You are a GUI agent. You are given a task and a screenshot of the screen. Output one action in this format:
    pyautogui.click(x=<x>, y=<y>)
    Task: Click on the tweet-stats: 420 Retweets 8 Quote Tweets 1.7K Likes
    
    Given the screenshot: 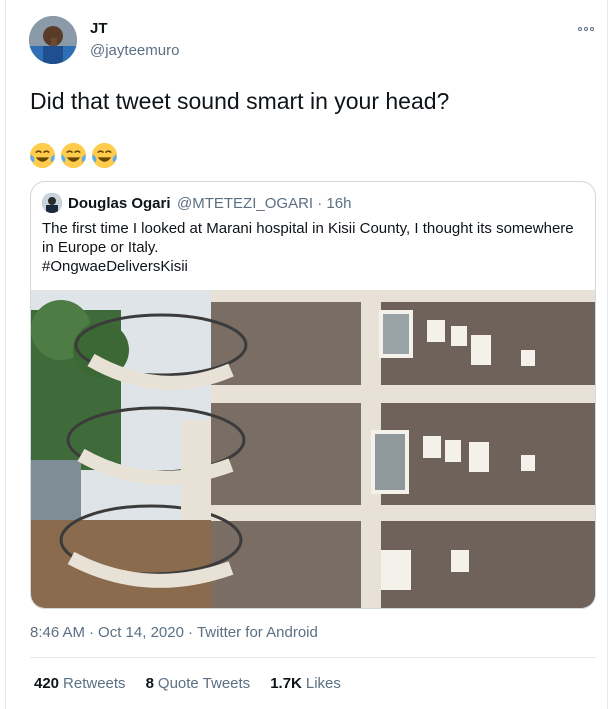 What is the action you would take?
    pyautogui.click(x=187, y=683)
    